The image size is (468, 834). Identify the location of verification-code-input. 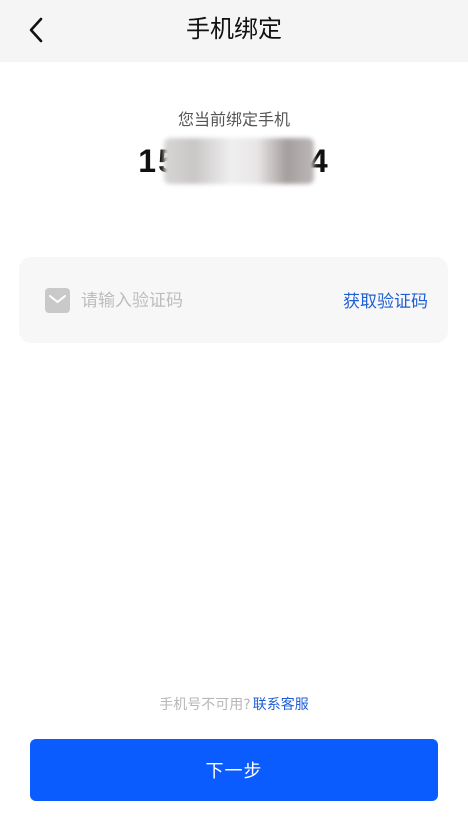
(201, 301).